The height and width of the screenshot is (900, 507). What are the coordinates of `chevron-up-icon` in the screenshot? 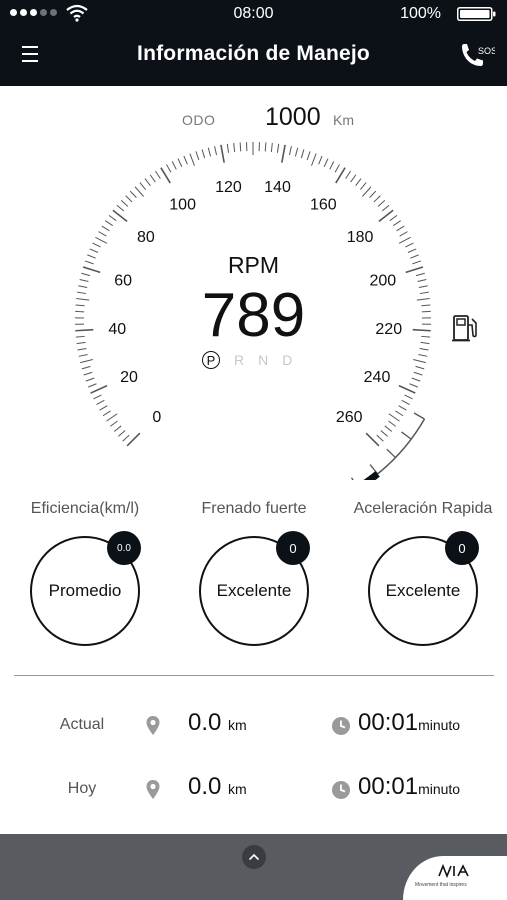 It's located at (254, 857).